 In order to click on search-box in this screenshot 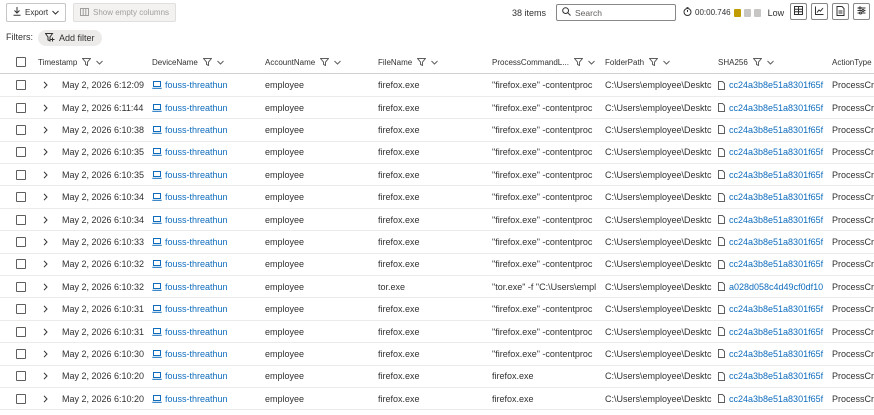, I will do `click(616, 12)`.